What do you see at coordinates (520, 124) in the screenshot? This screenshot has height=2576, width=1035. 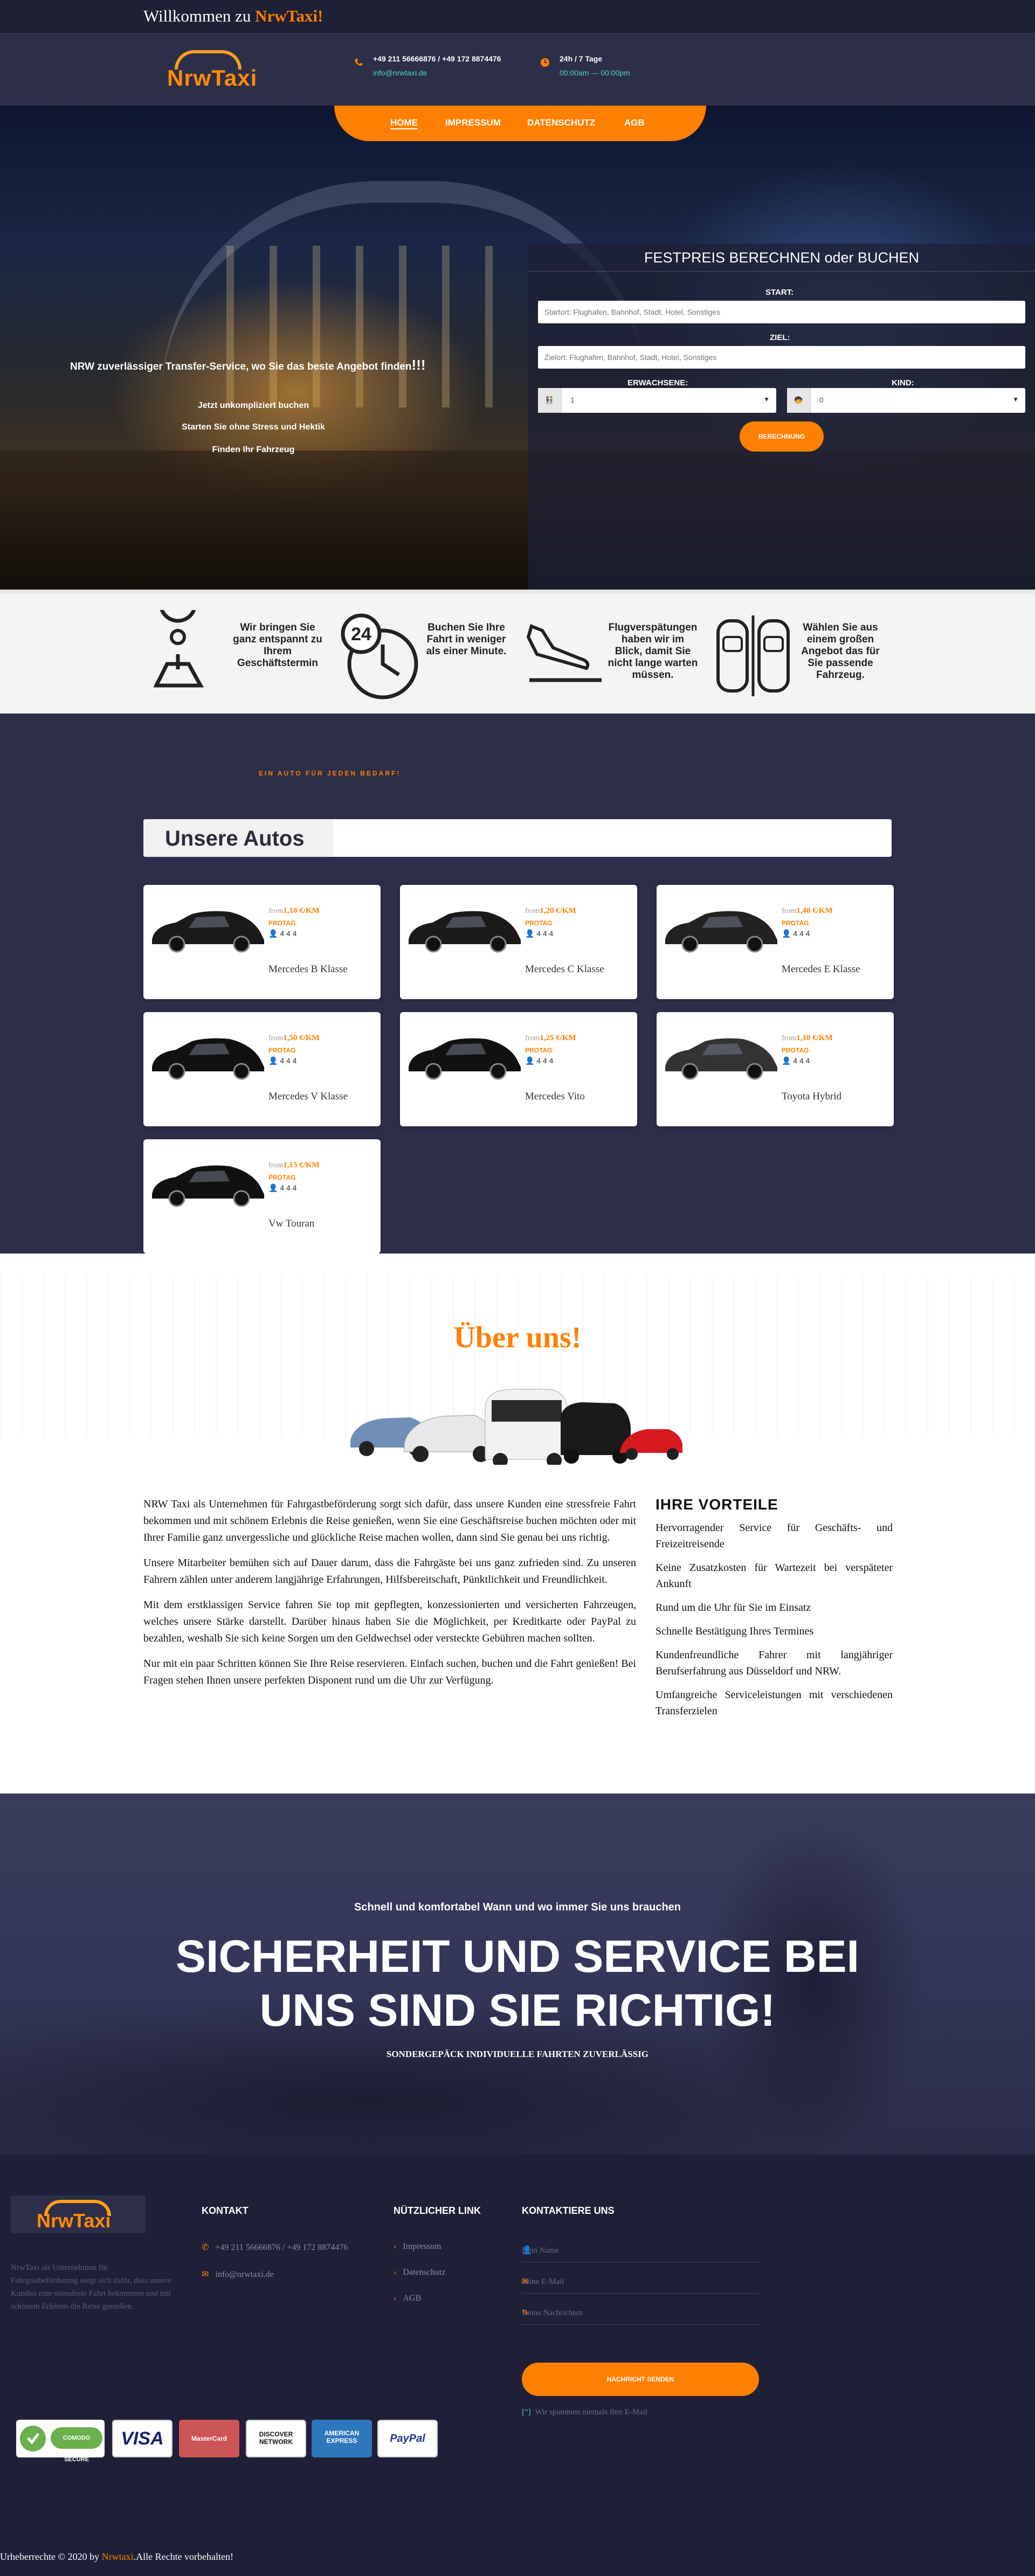 I see `main-nav: HOME IMPRESSUM DATENSCHUTZ AGB` at bounding box center [520, 124].